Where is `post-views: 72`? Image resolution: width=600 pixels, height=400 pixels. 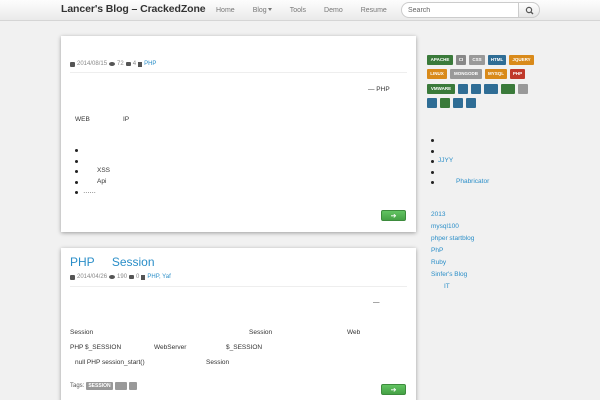 post-views: 72 is located at coordinates (120, 64).